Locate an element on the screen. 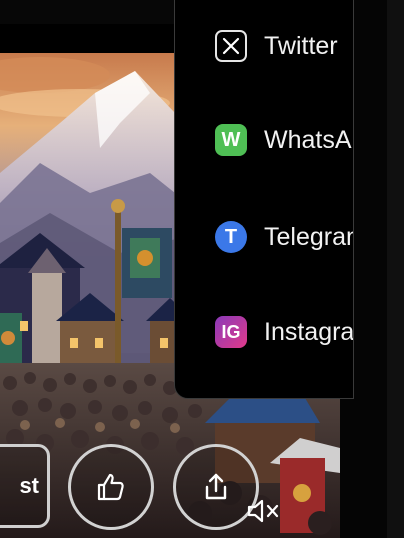 This screenshot has height=538, width=404. telegram-icon: T is located at coordinates (231, 237).